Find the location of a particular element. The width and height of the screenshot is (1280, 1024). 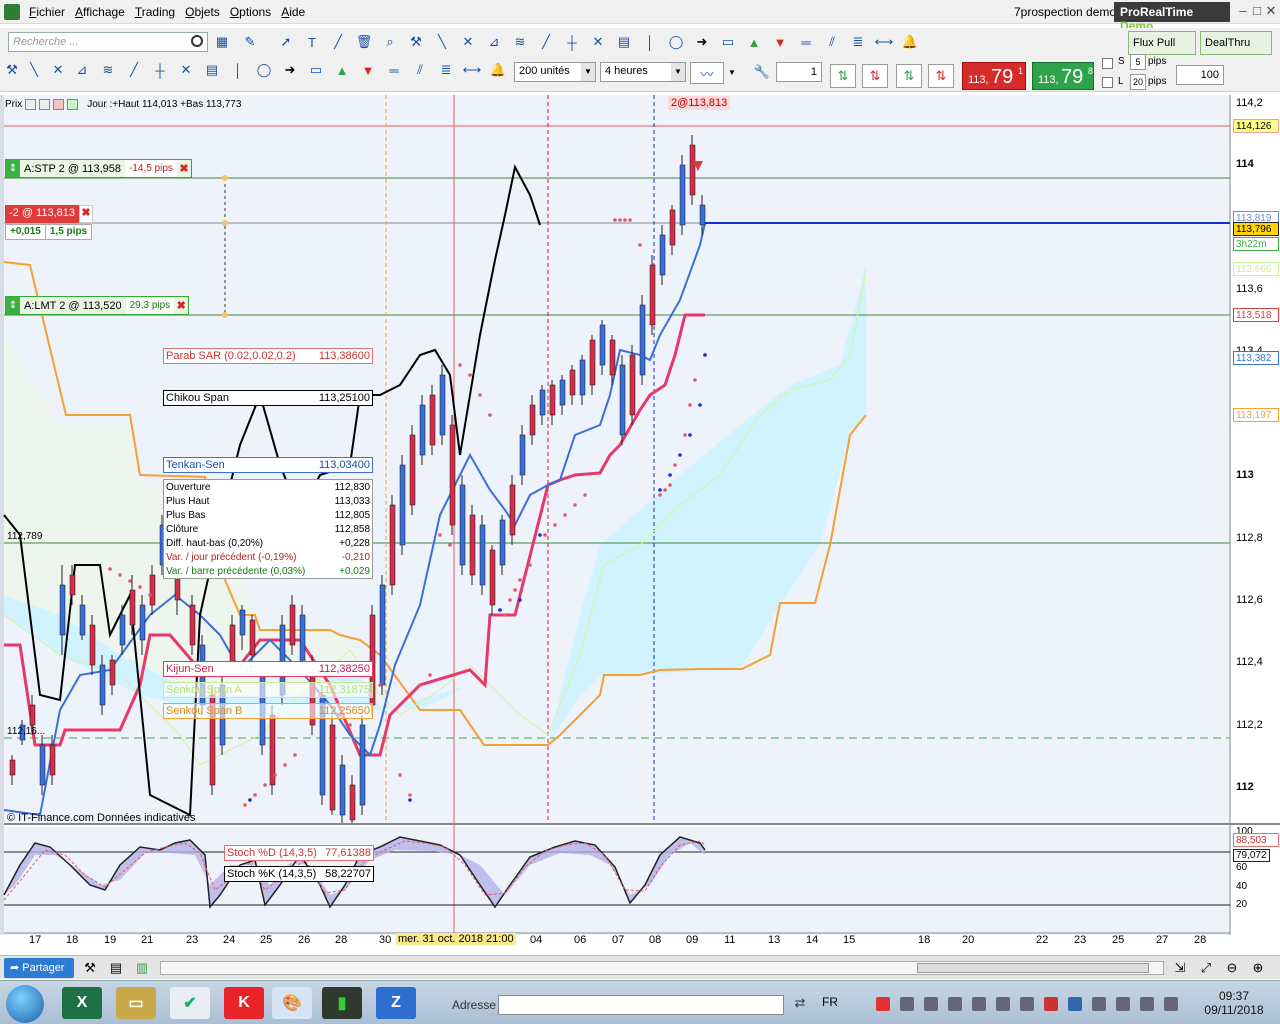

text-icon: T is located at coordinates (312, 42).